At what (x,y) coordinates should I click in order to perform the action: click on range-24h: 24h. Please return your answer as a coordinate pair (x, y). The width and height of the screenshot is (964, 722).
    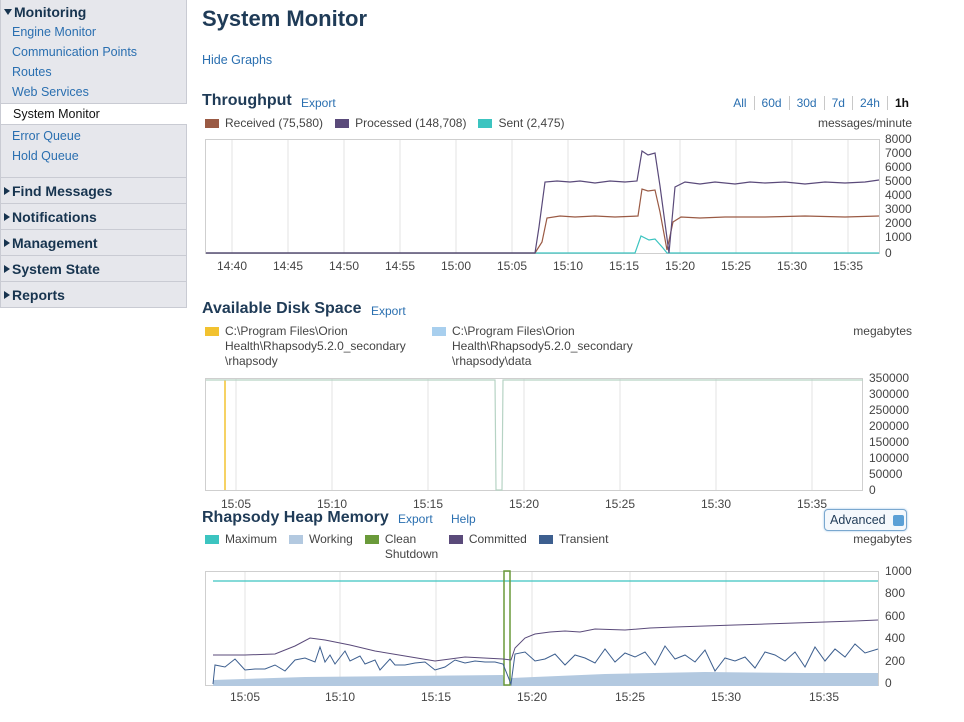
    Looking at the image, I should click on (870, 103).